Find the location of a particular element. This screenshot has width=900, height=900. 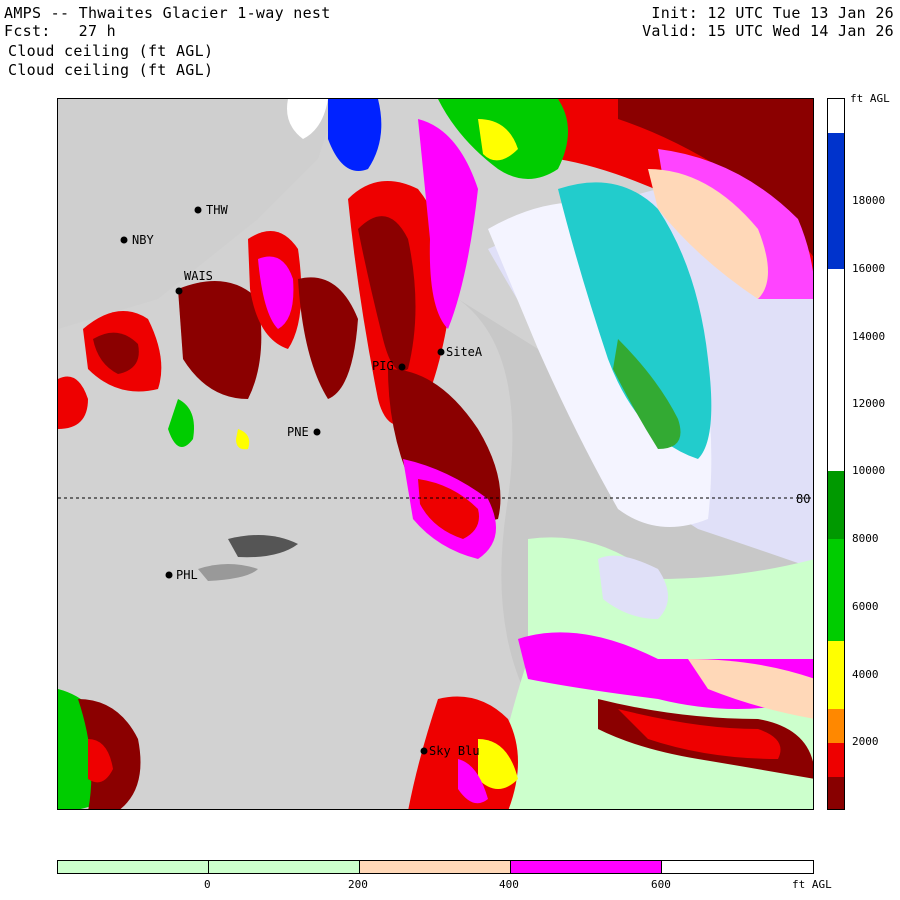

colorbar-tick: 12000 is located at coordinates (869, 403).